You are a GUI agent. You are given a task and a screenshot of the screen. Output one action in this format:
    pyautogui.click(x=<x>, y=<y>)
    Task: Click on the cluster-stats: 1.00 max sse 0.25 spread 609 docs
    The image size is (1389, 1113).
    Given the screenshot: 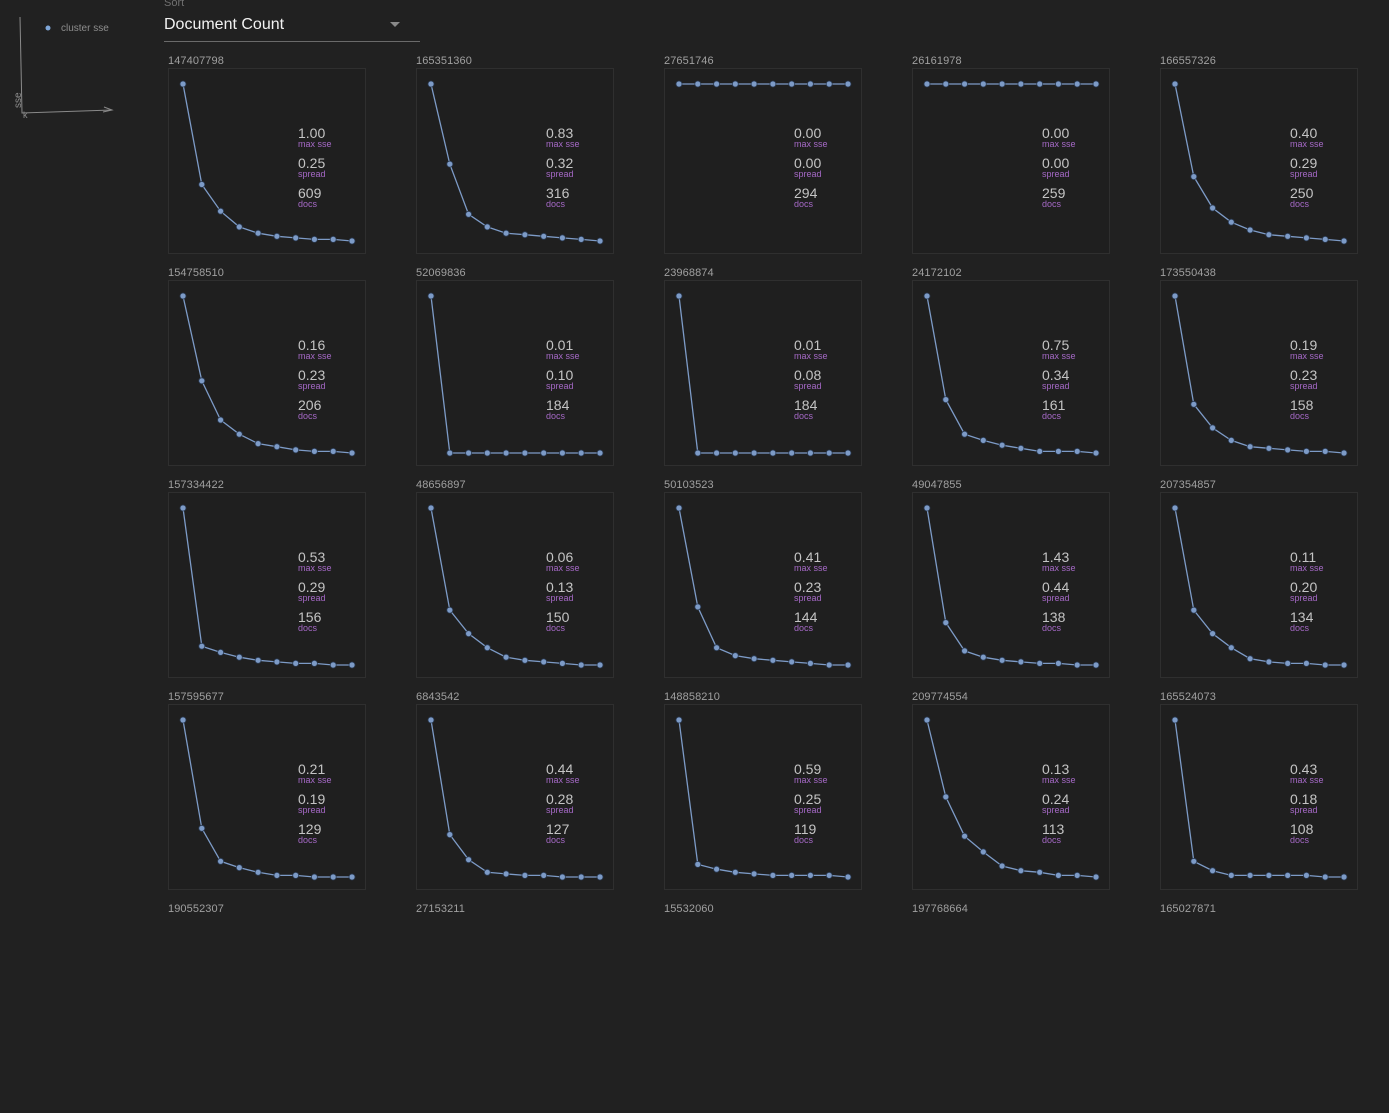 What is the action you would take?
    pyautogui.click(x=315, y=171)
    